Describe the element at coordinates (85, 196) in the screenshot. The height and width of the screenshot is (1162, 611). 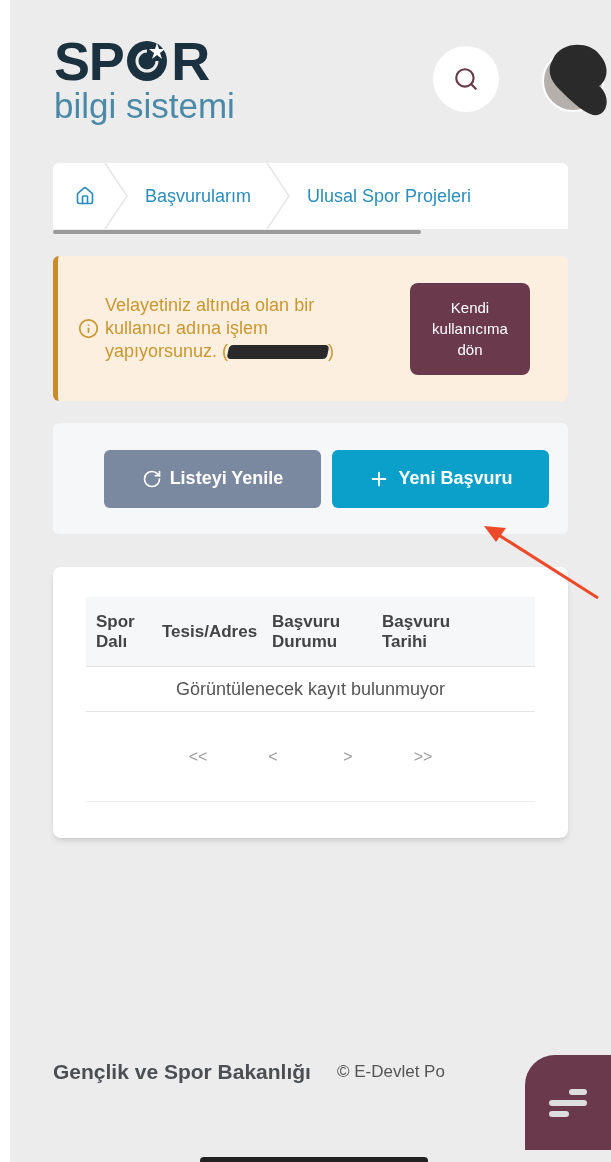
I see `home-icon` at that location.